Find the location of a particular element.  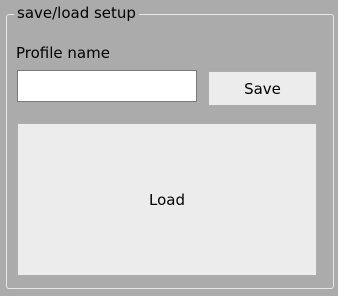

save-button: Save is located at coordinates (262, 88).